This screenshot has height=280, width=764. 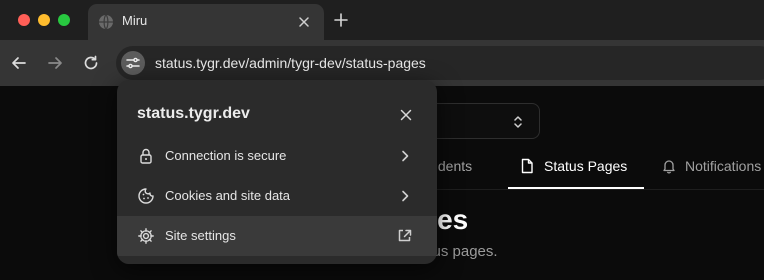 I want to click on file-icon, so click(x=527, y=166).